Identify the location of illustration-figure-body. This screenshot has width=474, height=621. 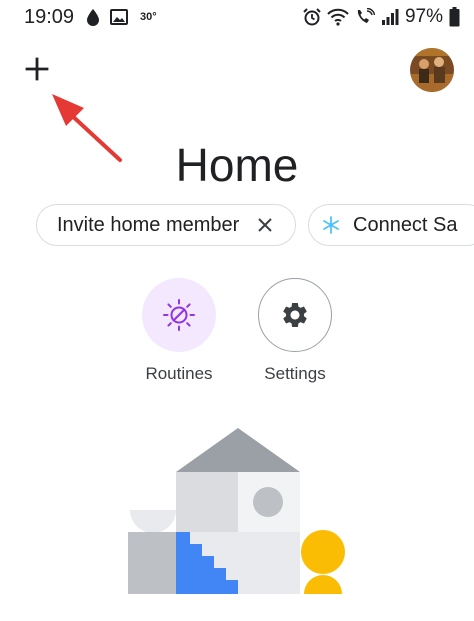
(323, 584).